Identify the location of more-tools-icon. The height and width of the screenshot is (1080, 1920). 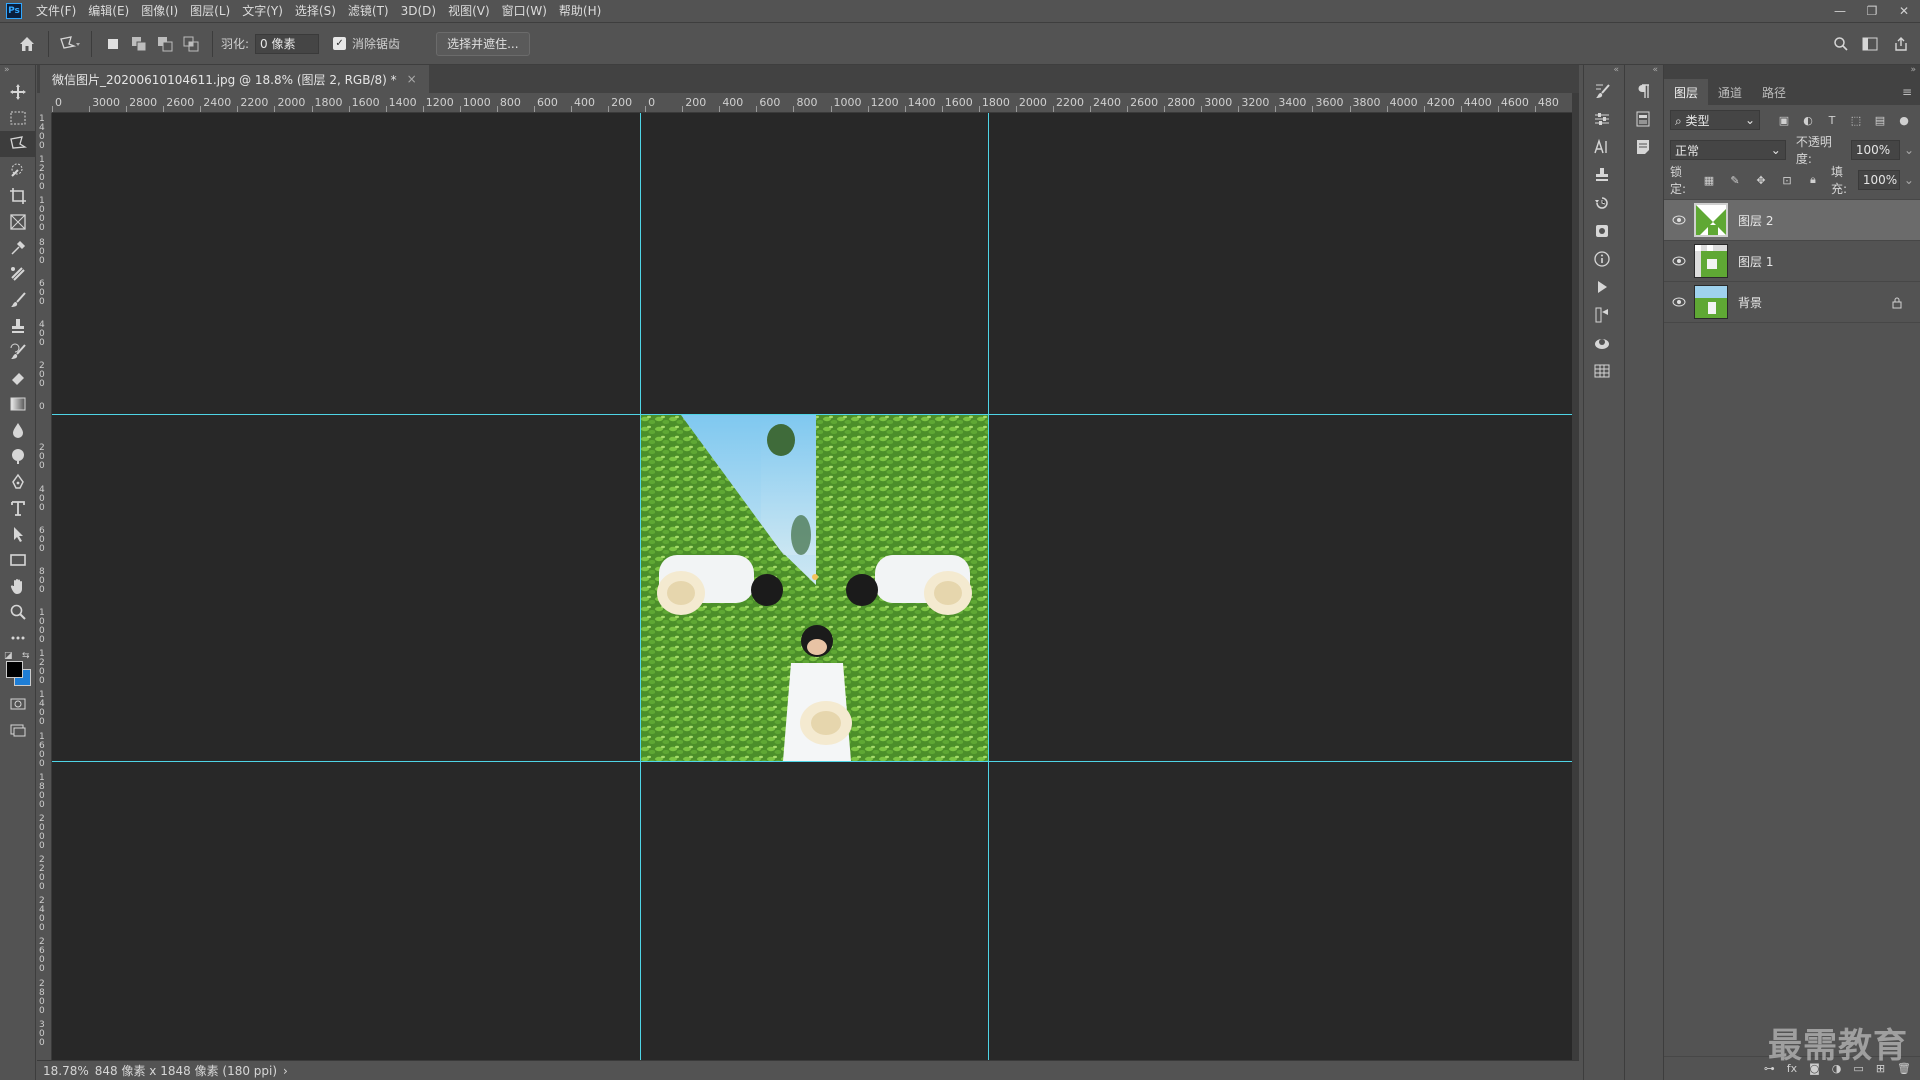
(18, 638).